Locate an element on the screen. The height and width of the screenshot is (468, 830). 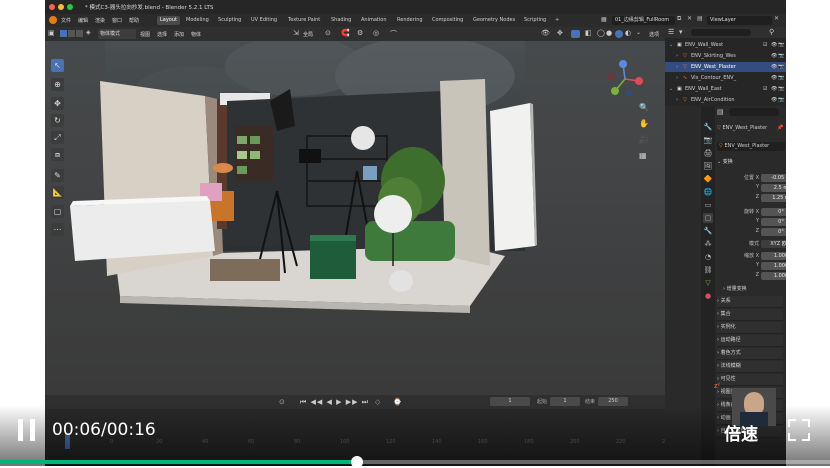
properties-section: › 运动路径 is located at coordinates (750, 341).